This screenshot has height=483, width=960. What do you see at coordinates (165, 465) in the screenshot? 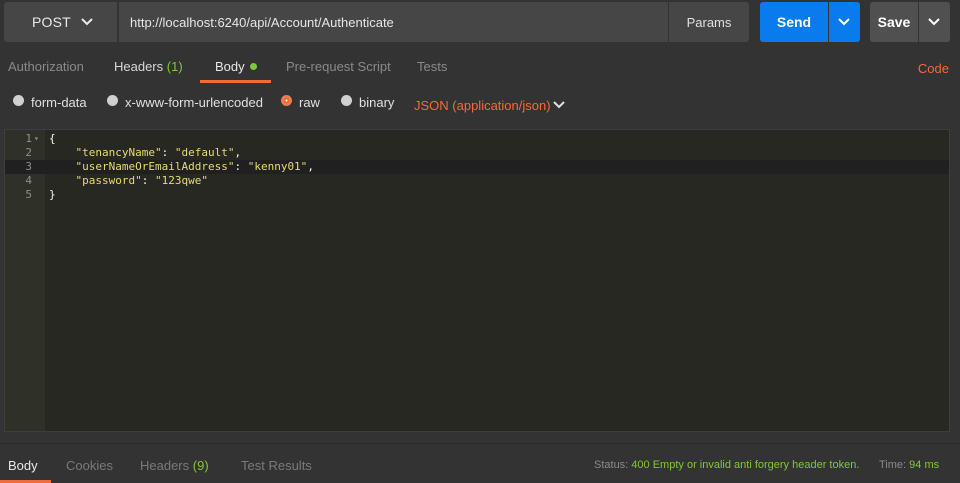
I see `response-tab-headers-label: Headers` at bounding box center [165, 465].